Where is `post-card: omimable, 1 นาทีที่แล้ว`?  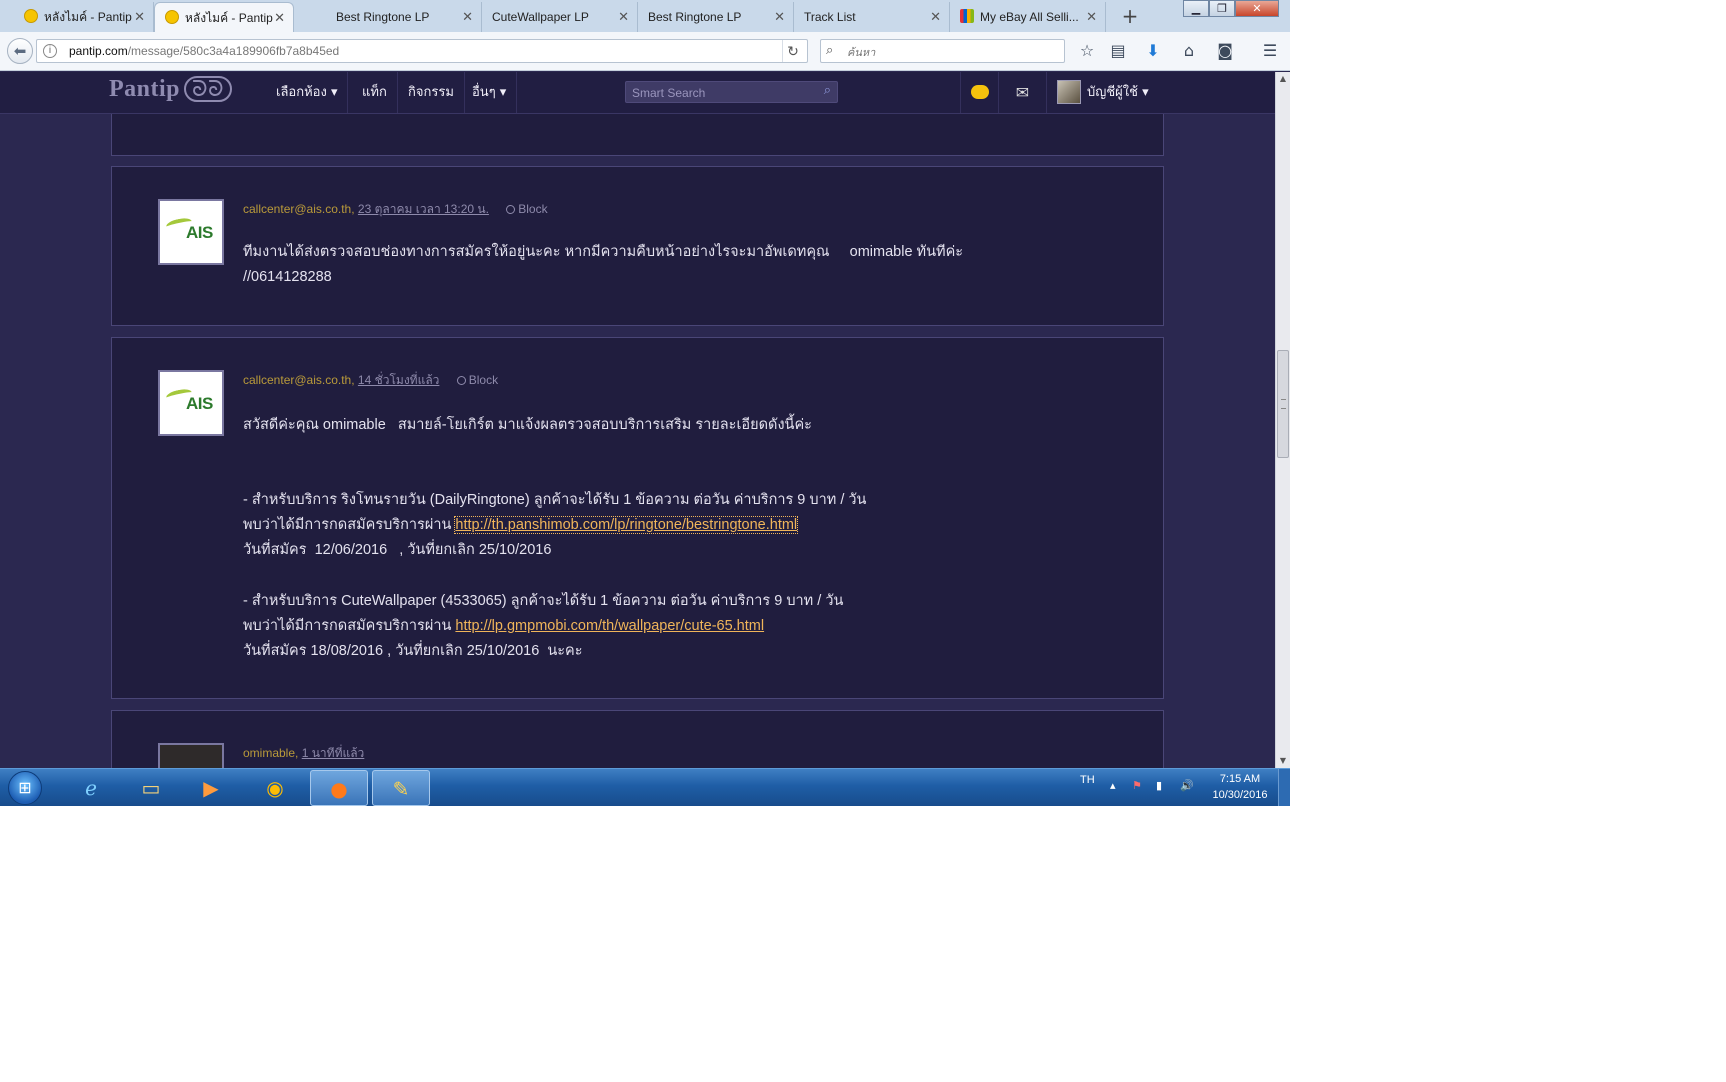 post-card: omimable, 1 นาทีที่แล้ว is located at coordinates (637, 739).